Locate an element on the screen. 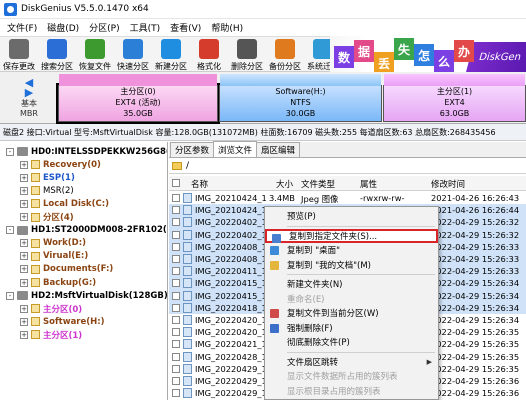 Image resolution: width=526 pixels, height=400 pixels. context-menu-item: 强制删除(F) is located at coordinates (351, 328).